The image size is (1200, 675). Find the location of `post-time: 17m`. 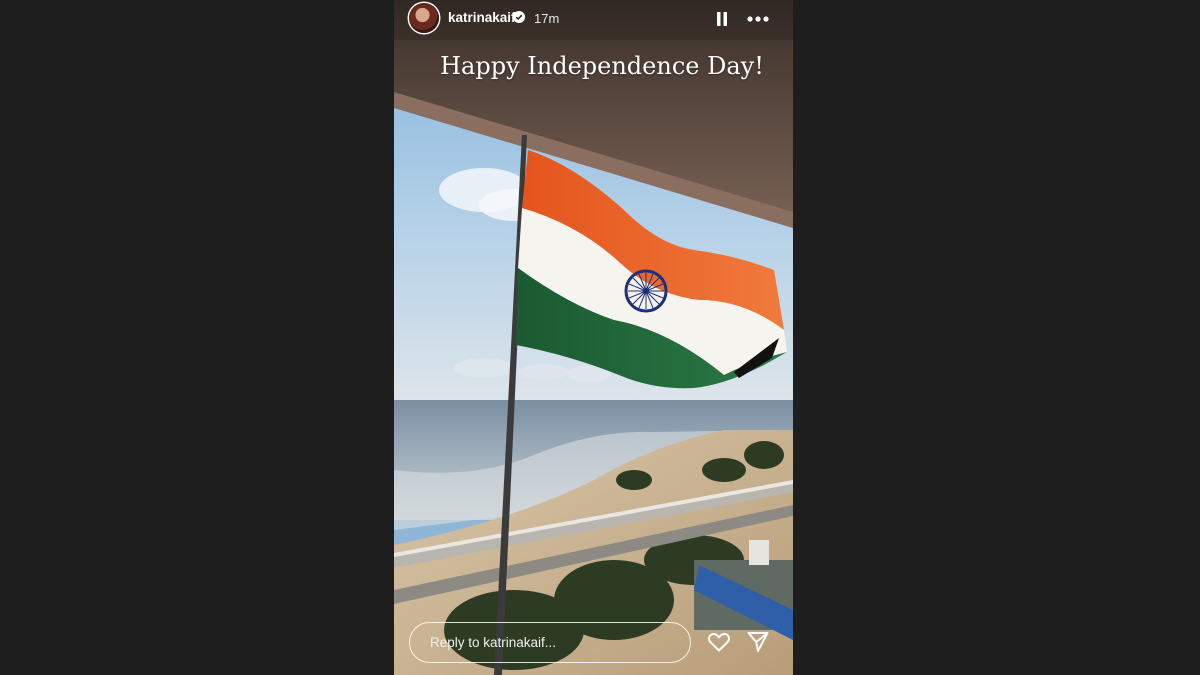

post-time: 17m is located at coordinates (547, 18).